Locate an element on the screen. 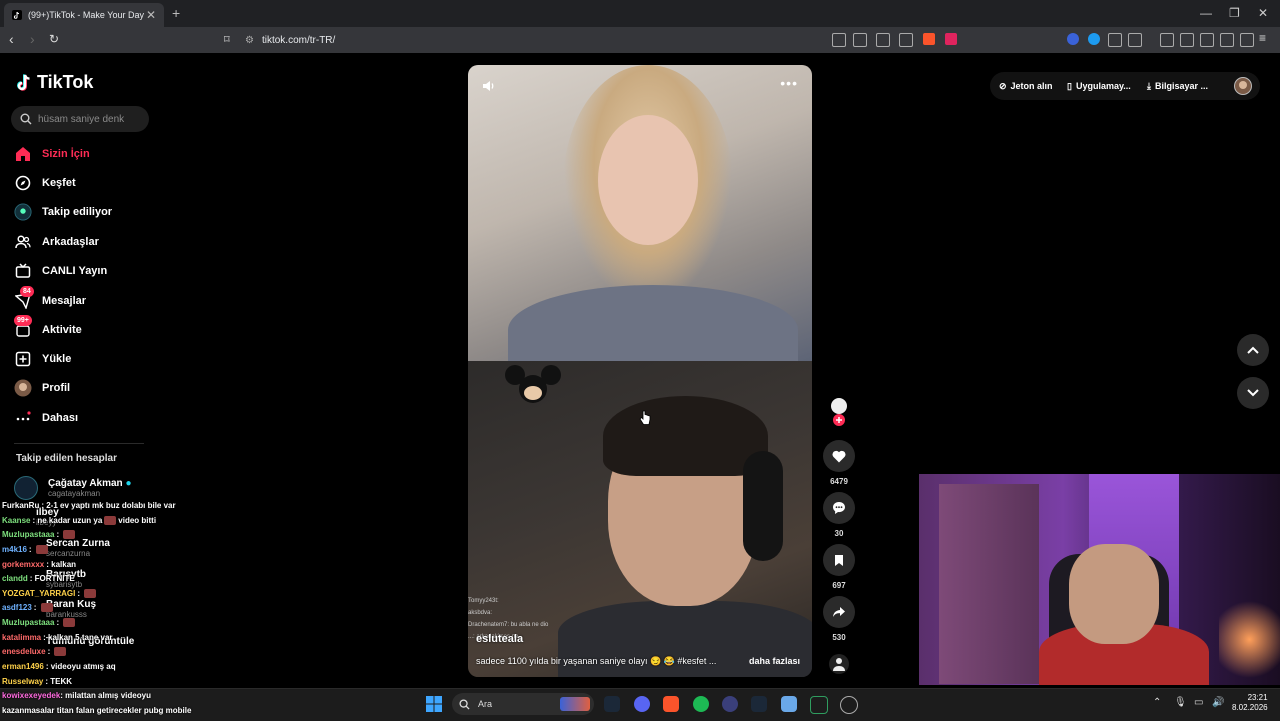 The image size is (1280, 721). save-button: 697 is located at coordinates (839, 567).